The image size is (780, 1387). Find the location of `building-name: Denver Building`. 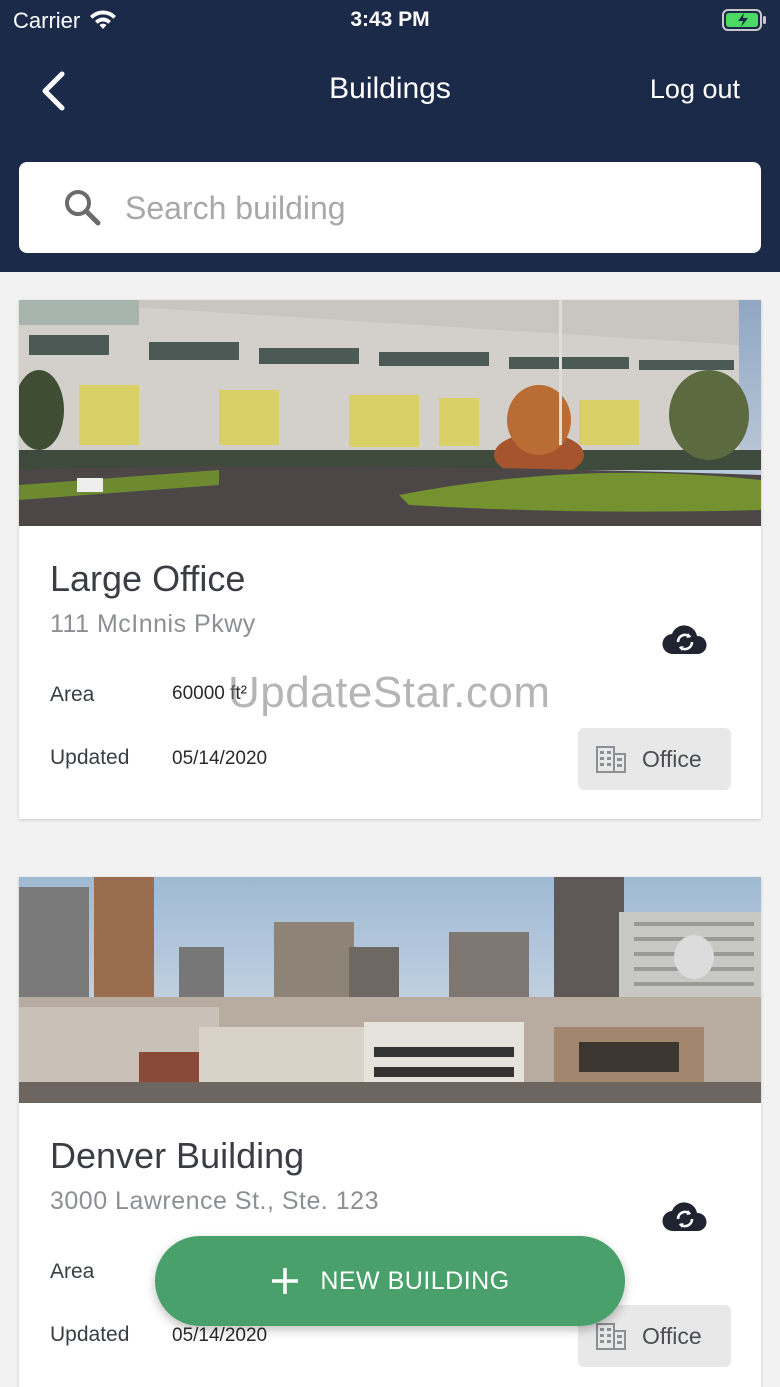

building-name: Denver Building is located at coordinates (177, 1155).